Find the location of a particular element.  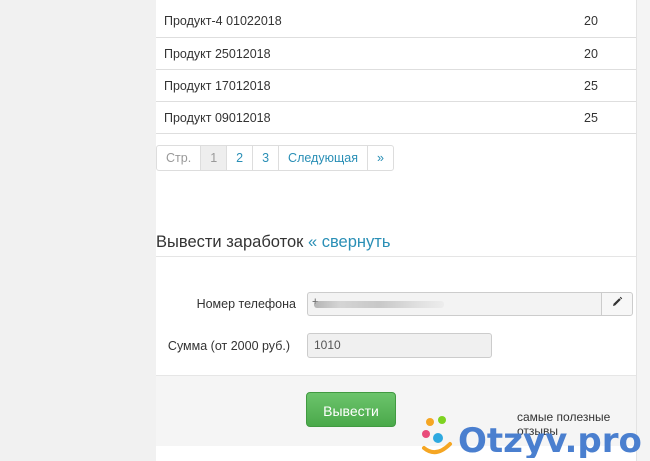

page-1-link: 1 is located at coordinates (213, 158).